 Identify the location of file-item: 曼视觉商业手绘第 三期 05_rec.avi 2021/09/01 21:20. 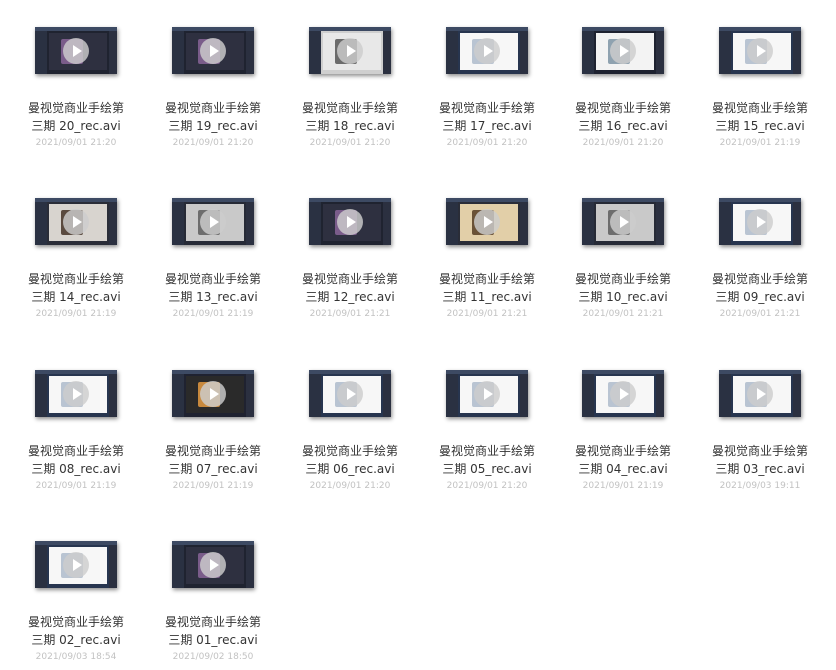
(487, 418).